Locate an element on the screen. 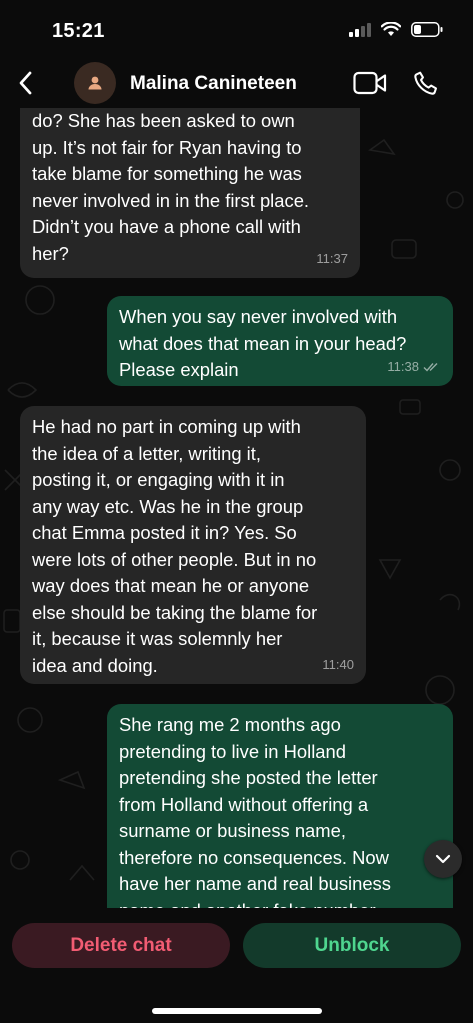 The width and height of the screenshot is (473, 1023). contact-avatar is located at coordinates (95, 83).